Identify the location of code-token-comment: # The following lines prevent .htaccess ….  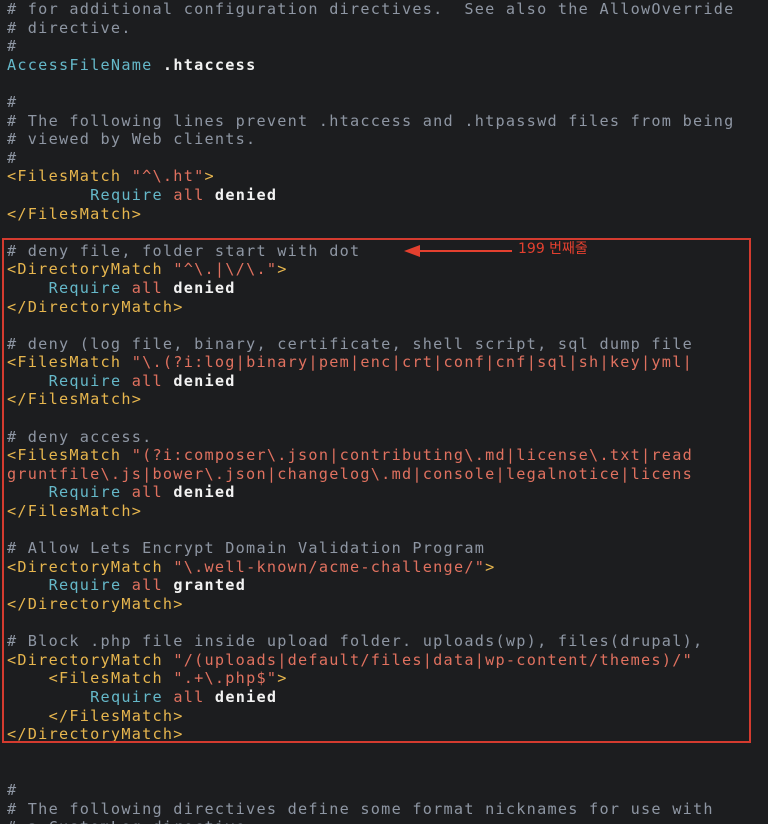
(371, 120).